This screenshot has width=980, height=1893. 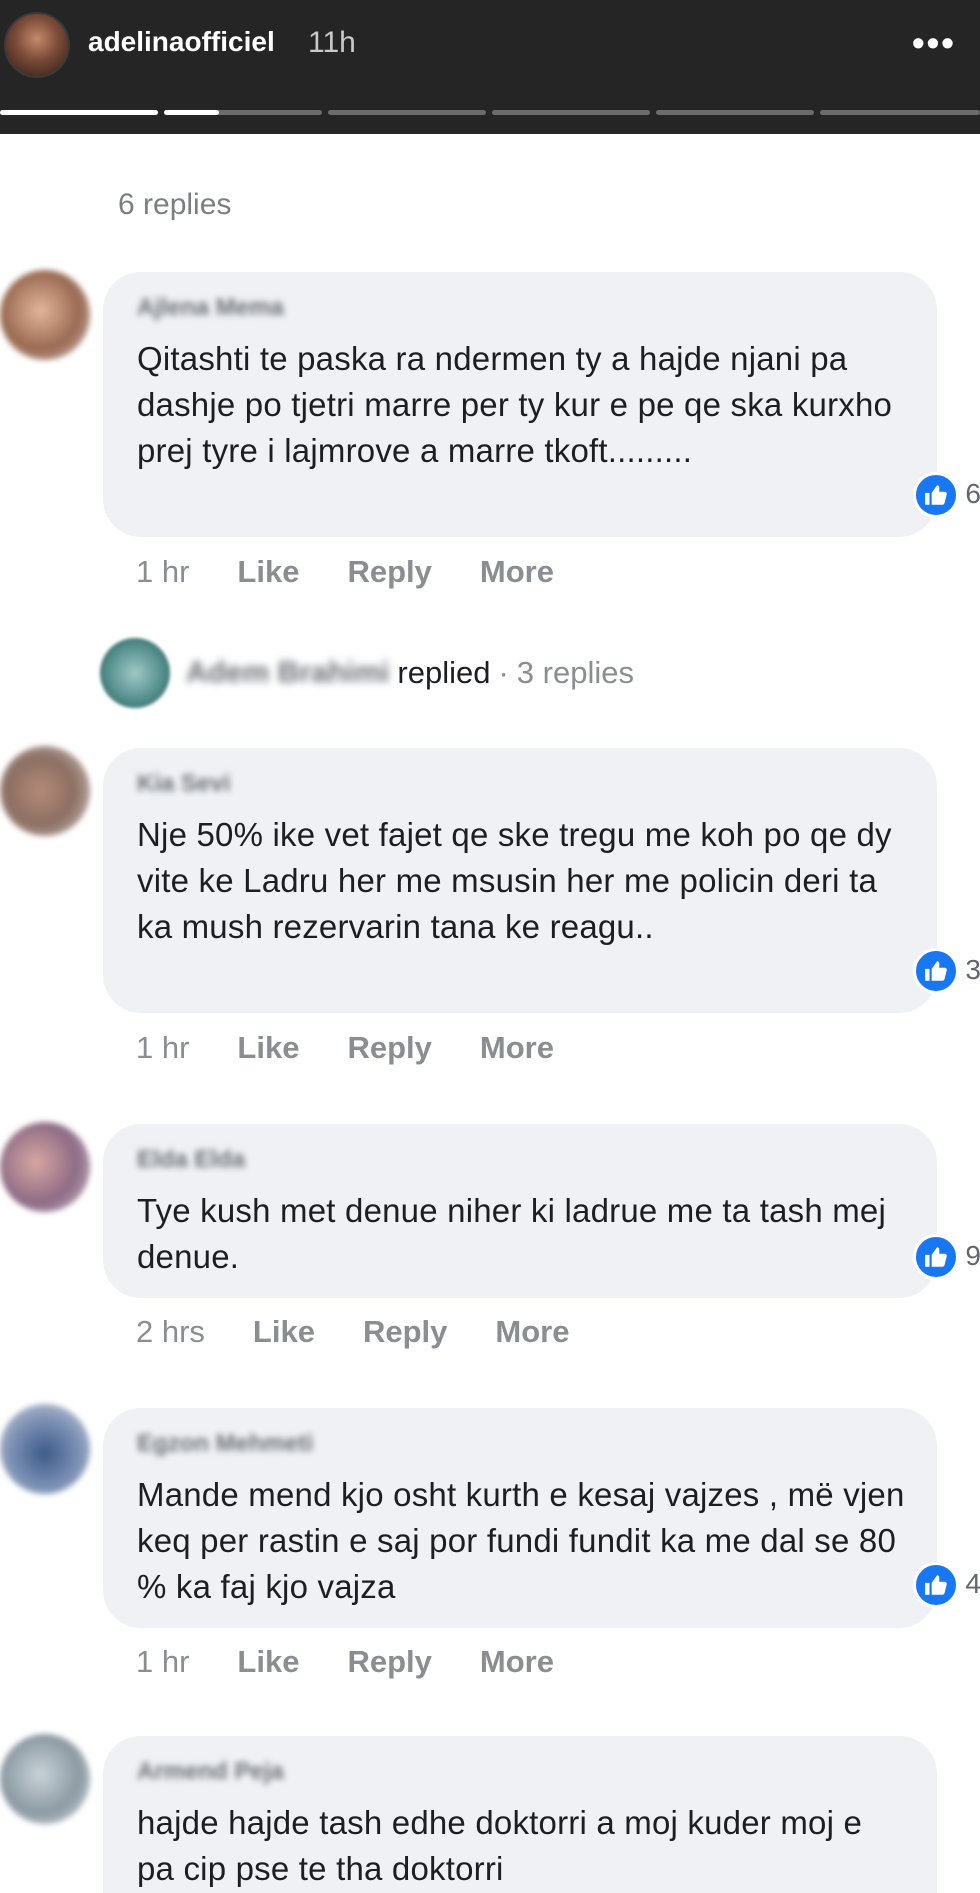 What do you see at coordinates (332, 42) in the screenshot?
I see `story-time: 11h` at bounding box center [332, 42].